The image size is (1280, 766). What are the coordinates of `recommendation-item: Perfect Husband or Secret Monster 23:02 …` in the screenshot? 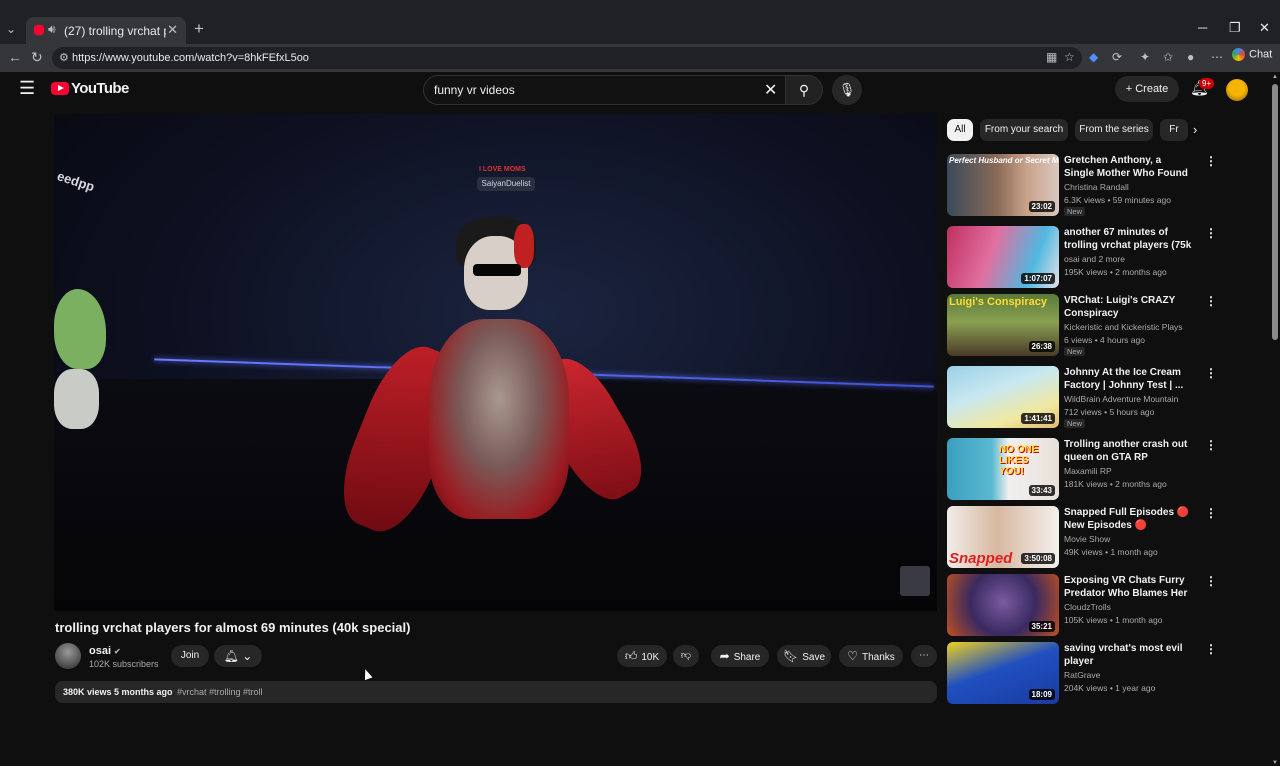 It's located at (1092, 185).